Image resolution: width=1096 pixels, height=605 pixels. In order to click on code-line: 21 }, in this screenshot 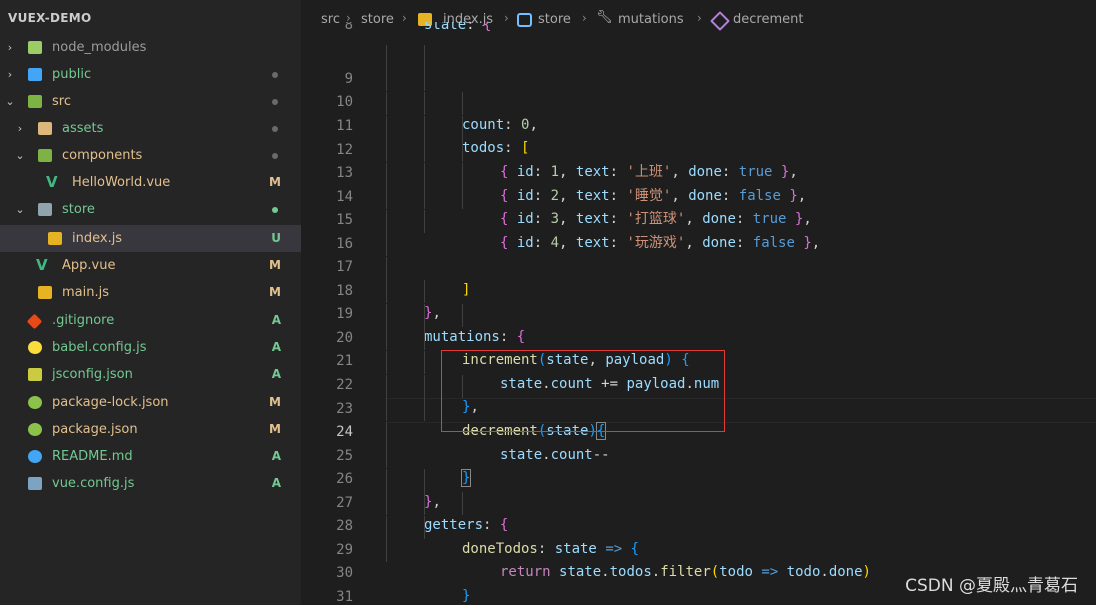, I will do `click(698, 371)`.